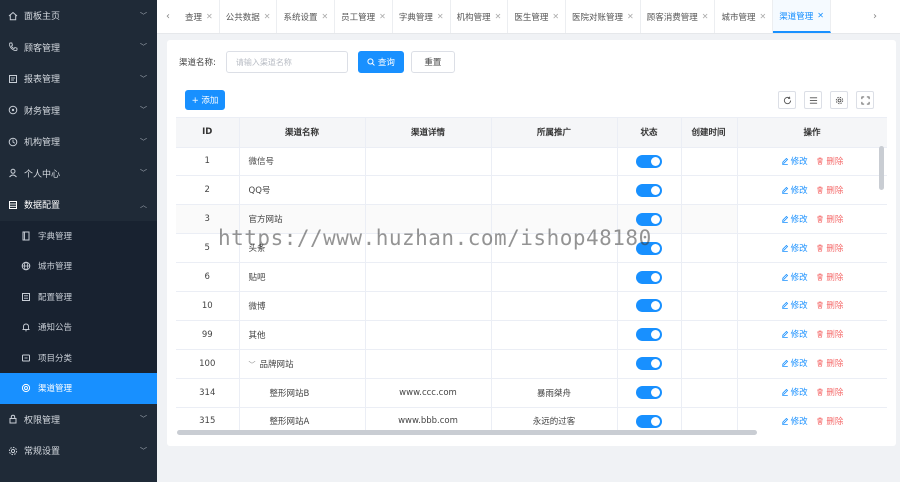 The height and width of the screenshot is (482, 900). Describe the element at coordinates (531, 17) in the screenshot. I see `tab-label: 医生管理` at that location.